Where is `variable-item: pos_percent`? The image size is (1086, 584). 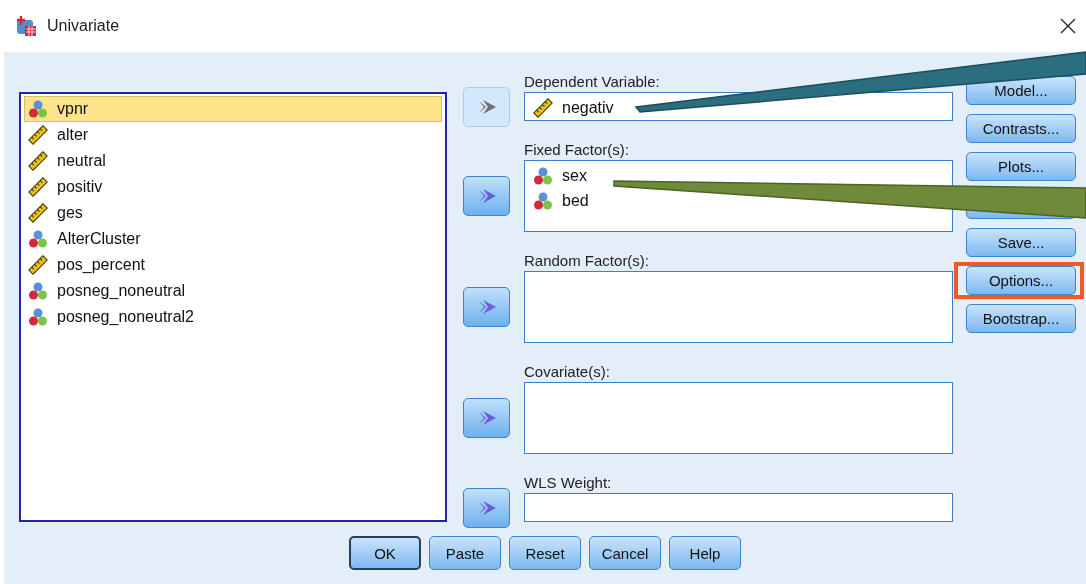 variable-item: pos_percent is located at coordinates (233, 265).